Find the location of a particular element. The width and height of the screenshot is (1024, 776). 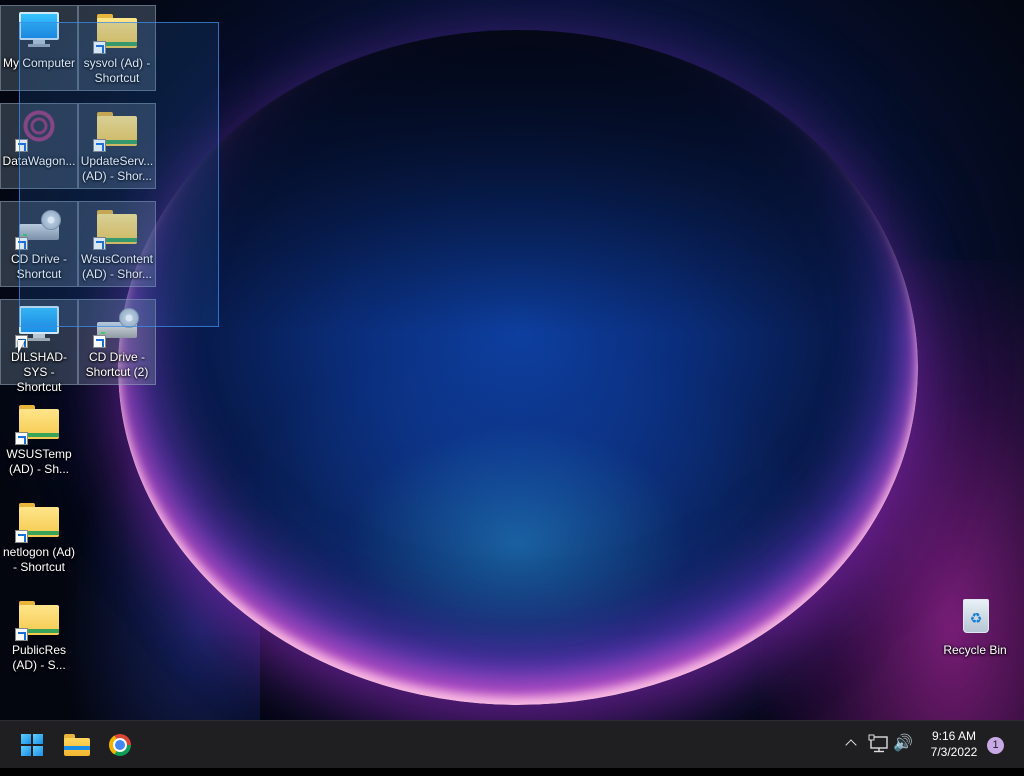

recycle-bin-icon: ♻ is located at coordinates (975, 619).